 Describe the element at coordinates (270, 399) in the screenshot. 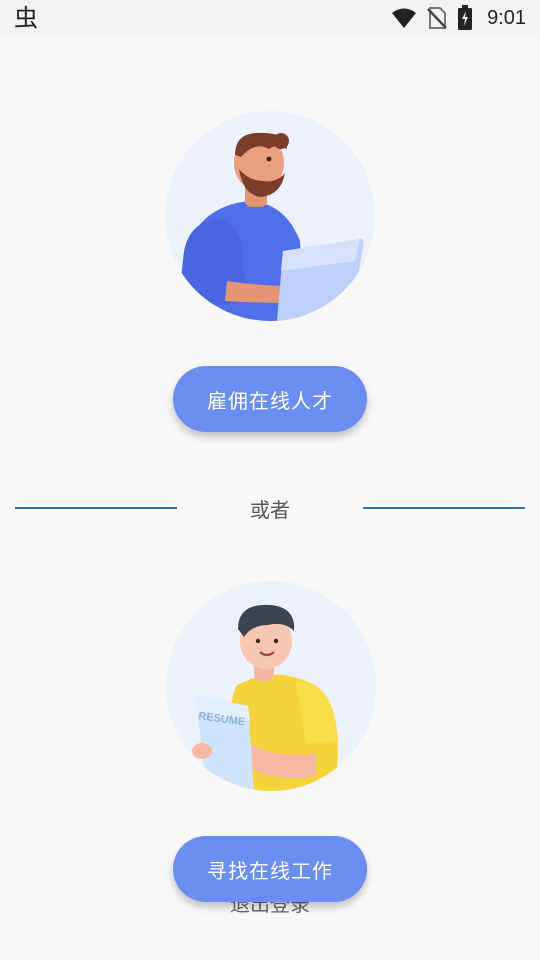

I see `hire-talent-button: 雇佣在线人才` at that location.